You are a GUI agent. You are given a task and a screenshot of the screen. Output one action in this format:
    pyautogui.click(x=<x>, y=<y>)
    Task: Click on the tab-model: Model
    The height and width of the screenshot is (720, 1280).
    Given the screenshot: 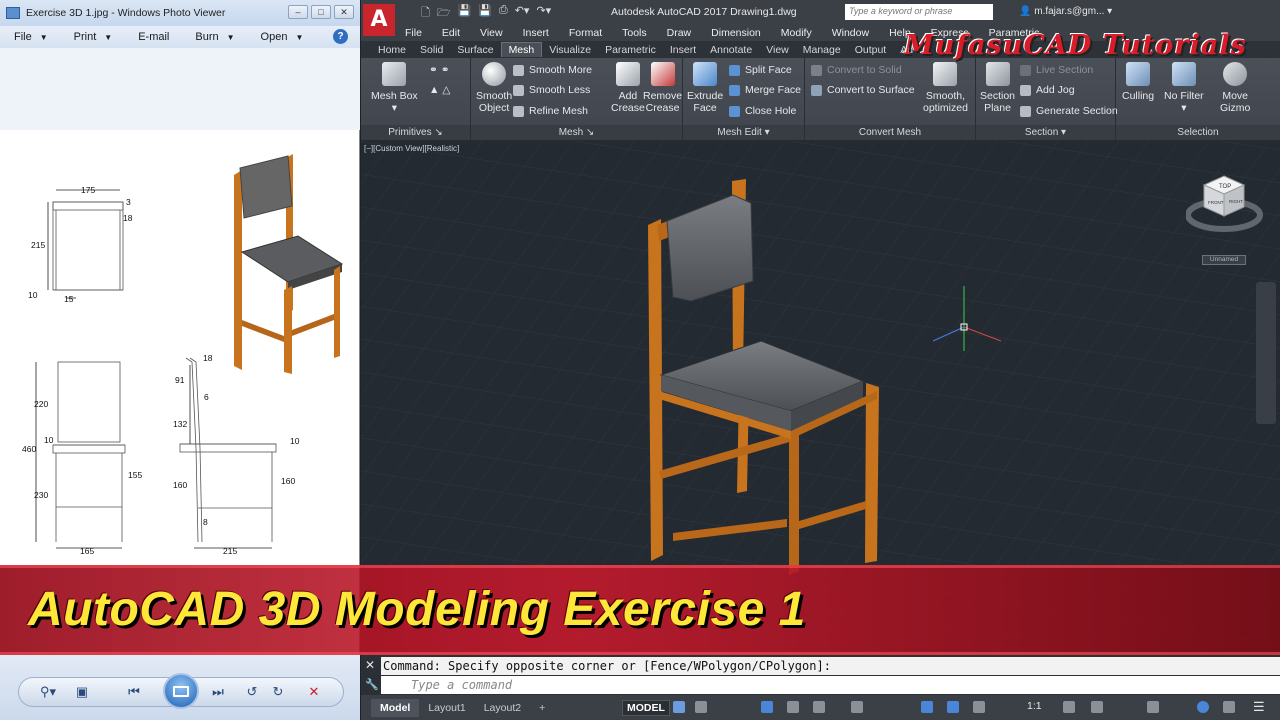 What is the action you would take?
    pyautogui.click(x=395, y=707)
    